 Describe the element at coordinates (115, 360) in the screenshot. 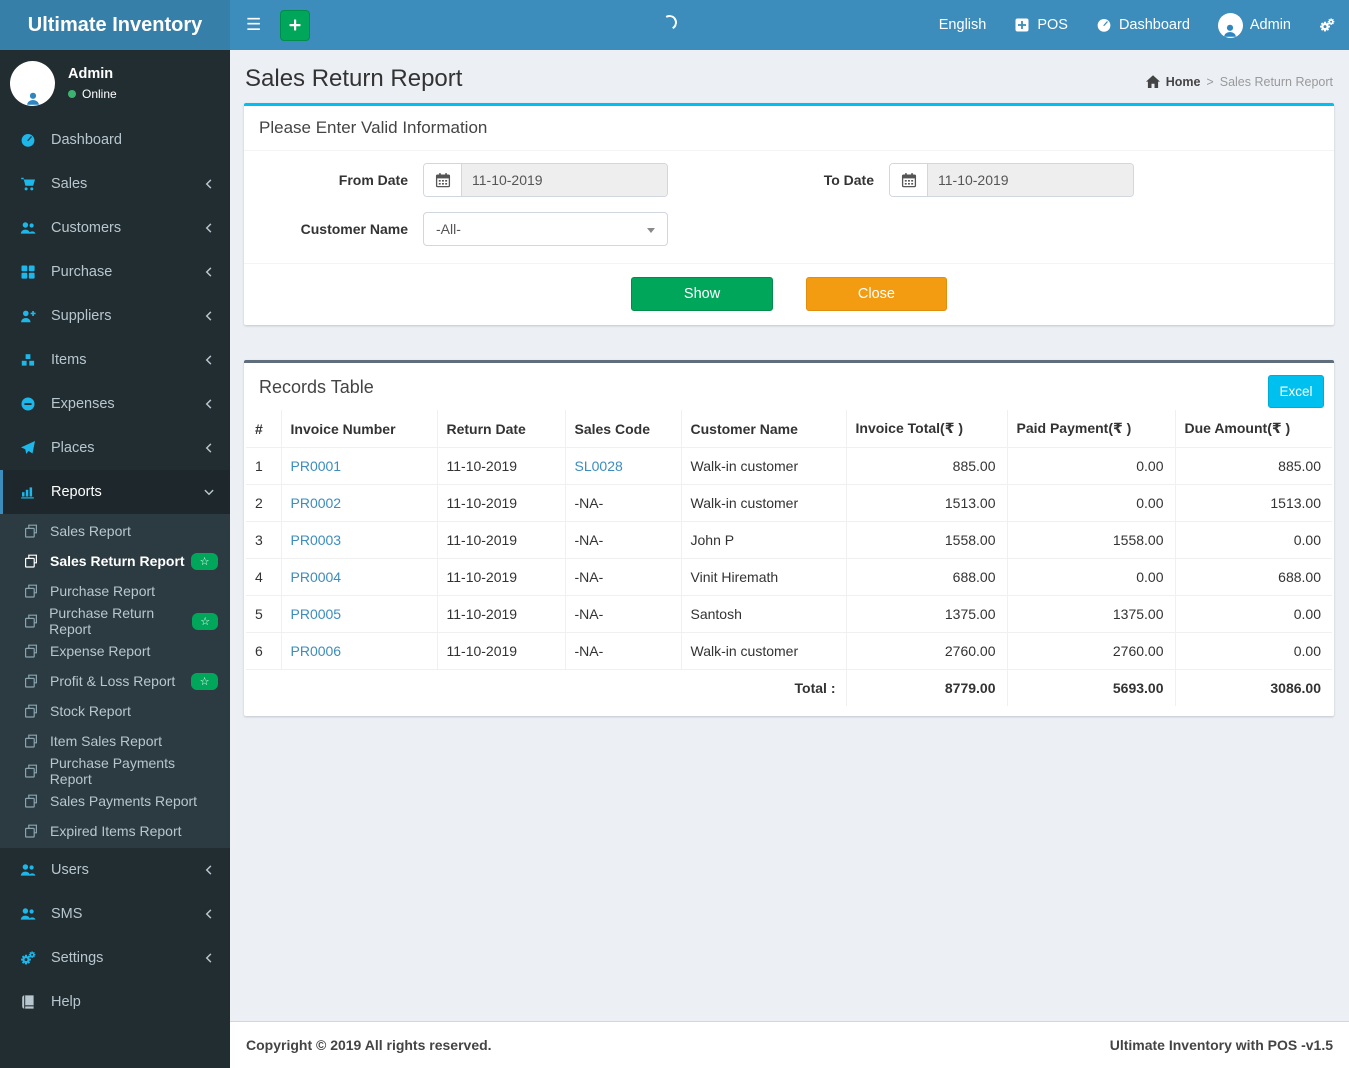

I see `sidebar-item-items: Items` at that location.